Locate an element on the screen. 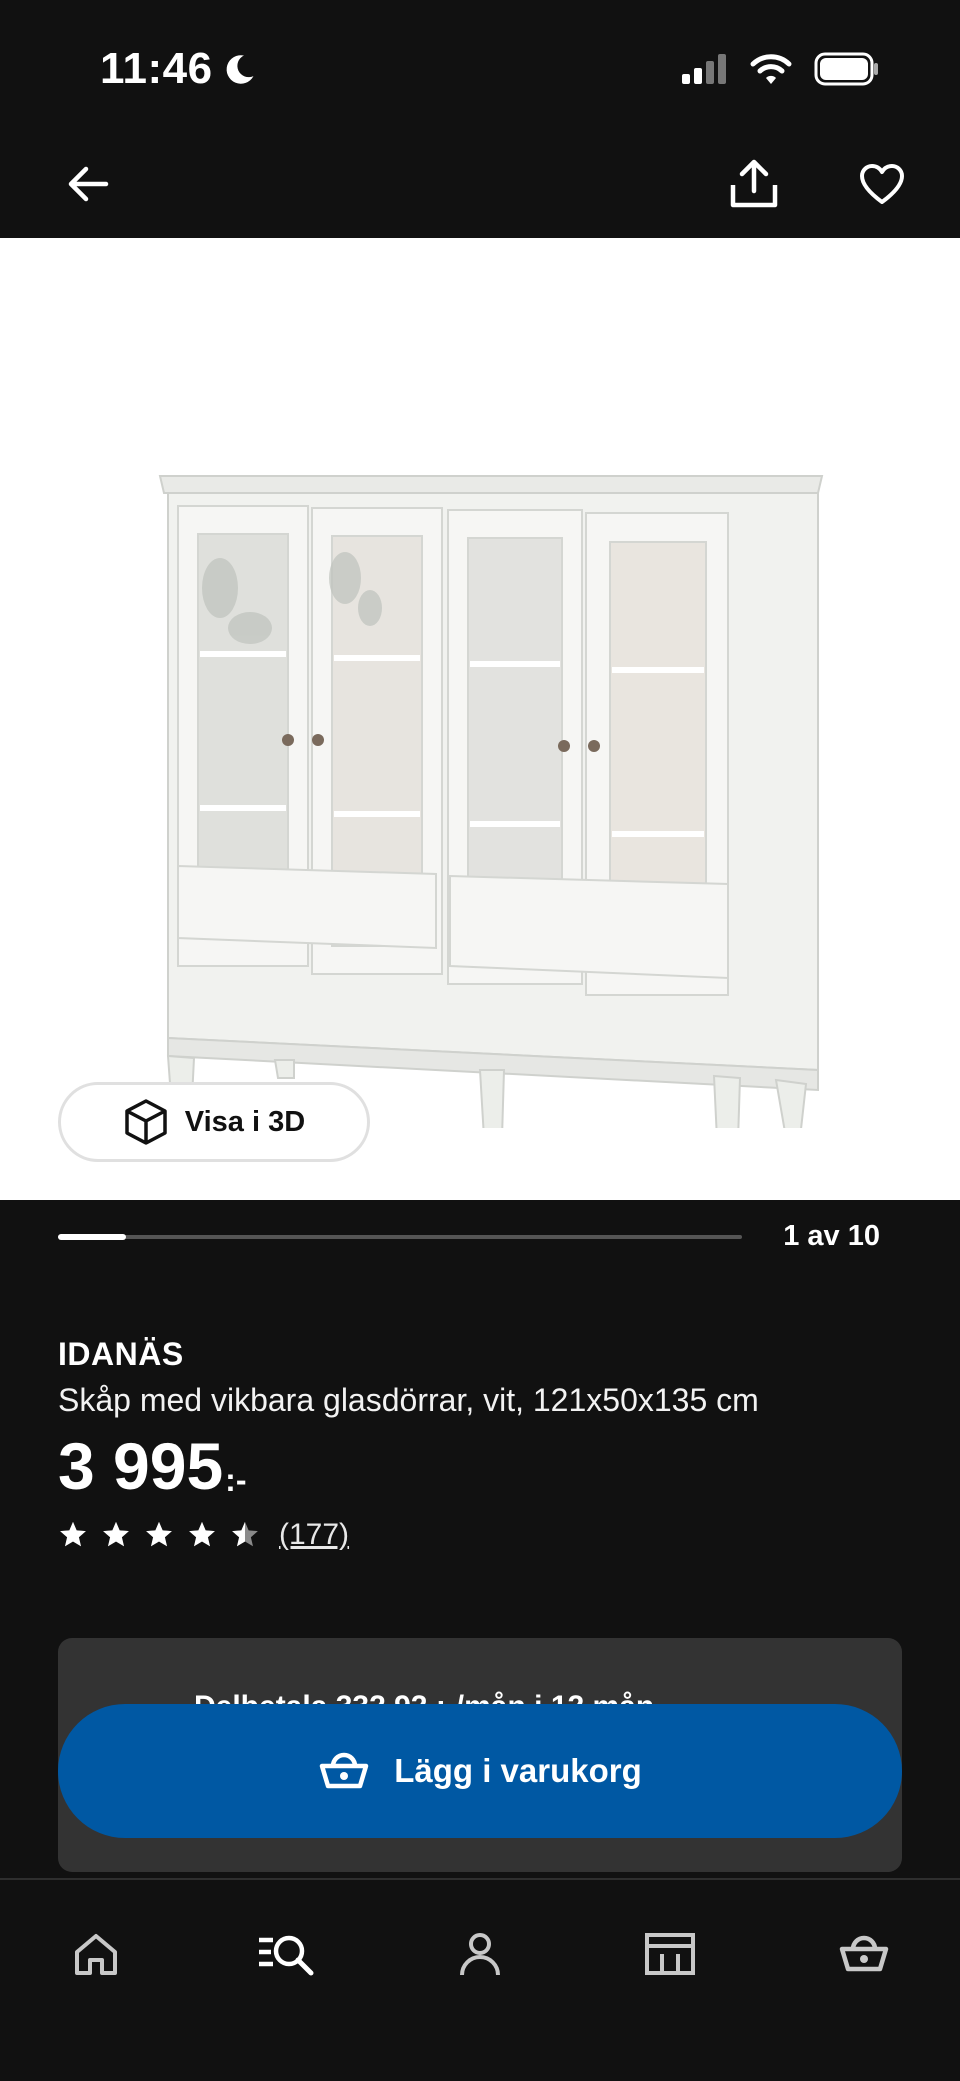 Image resolution: width=960 pixels, height=2081 pixels. rating: (177) is located at coordinates (203, 1535).